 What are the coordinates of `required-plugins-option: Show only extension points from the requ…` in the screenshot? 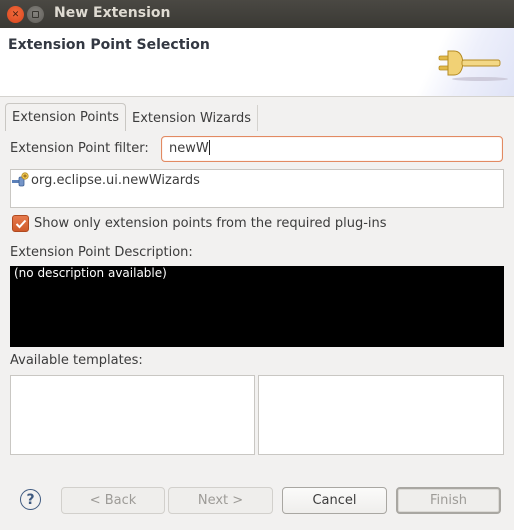 It's located at (199, 223).